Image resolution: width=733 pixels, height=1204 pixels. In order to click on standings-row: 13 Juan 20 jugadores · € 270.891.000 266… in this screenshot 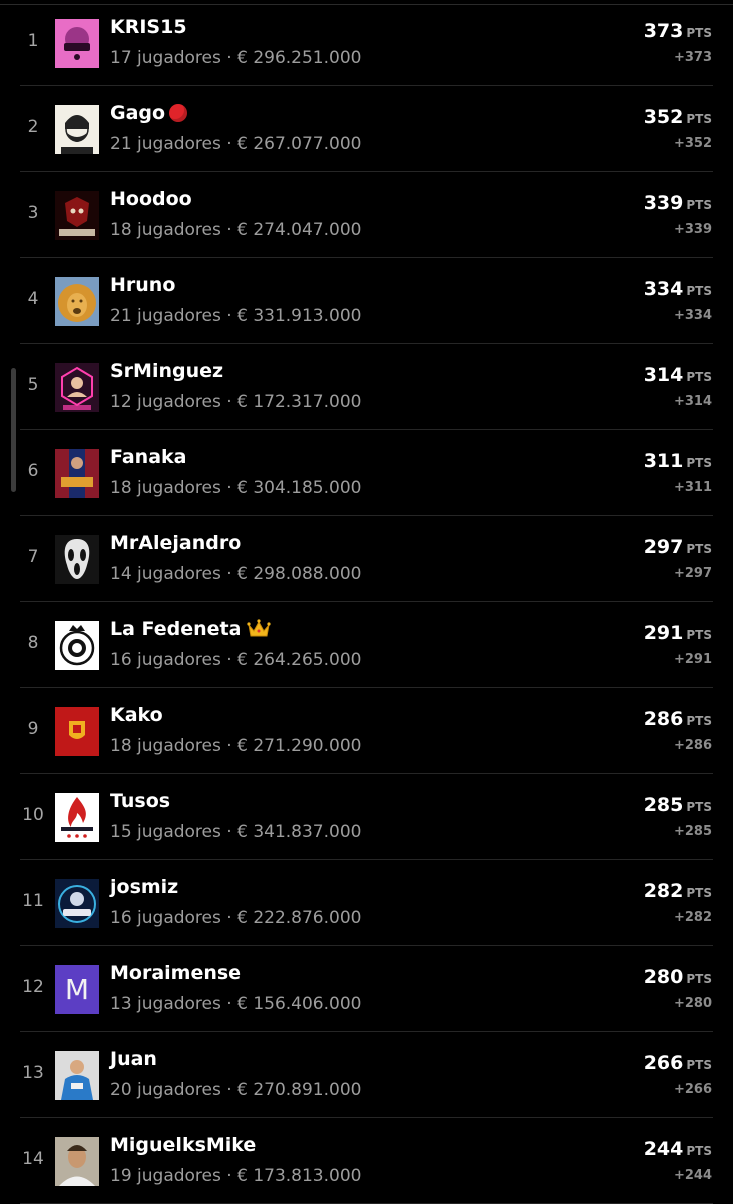, I will do `click(366, 1075)`.